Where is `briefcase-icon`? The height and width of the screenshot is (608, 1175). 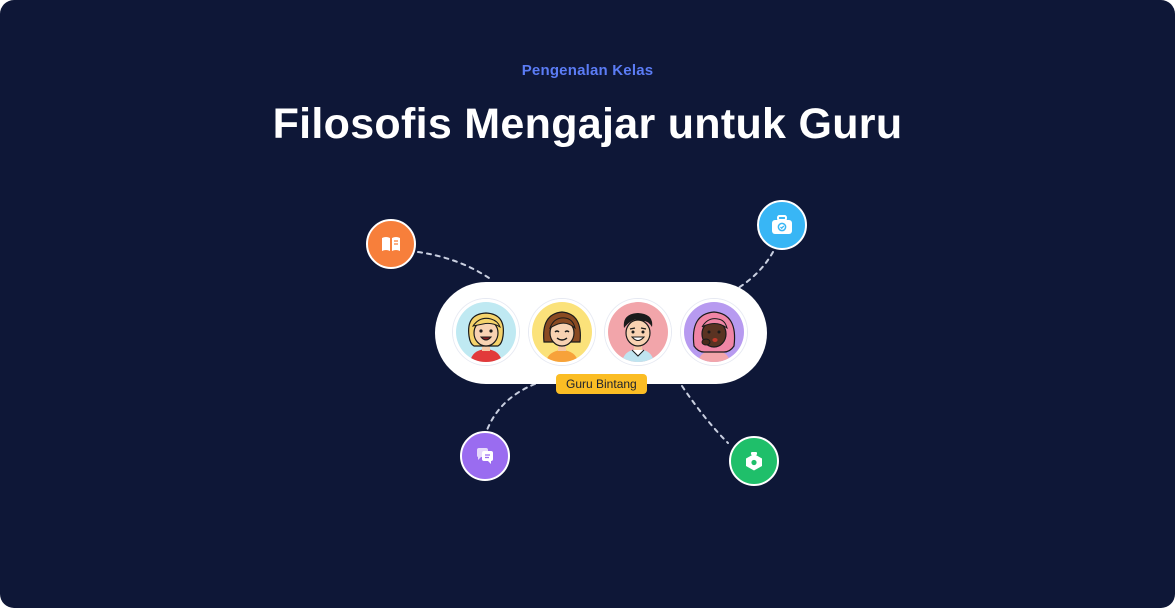
briefcase-icon is located at coordinates (782, 224).